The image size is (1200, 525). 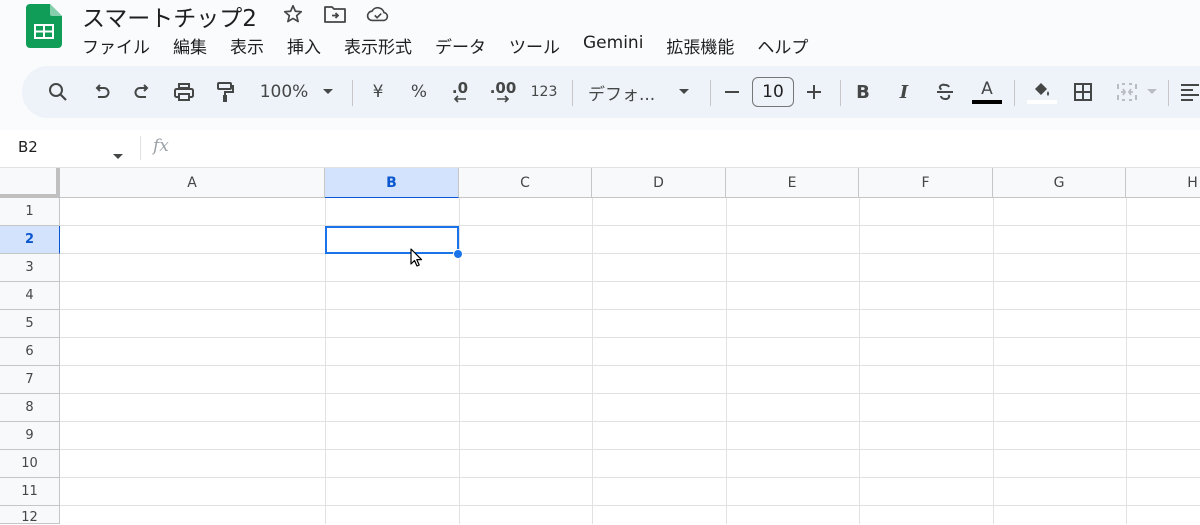 I want to click on column-header-e: E, so click(x=792, y=183).